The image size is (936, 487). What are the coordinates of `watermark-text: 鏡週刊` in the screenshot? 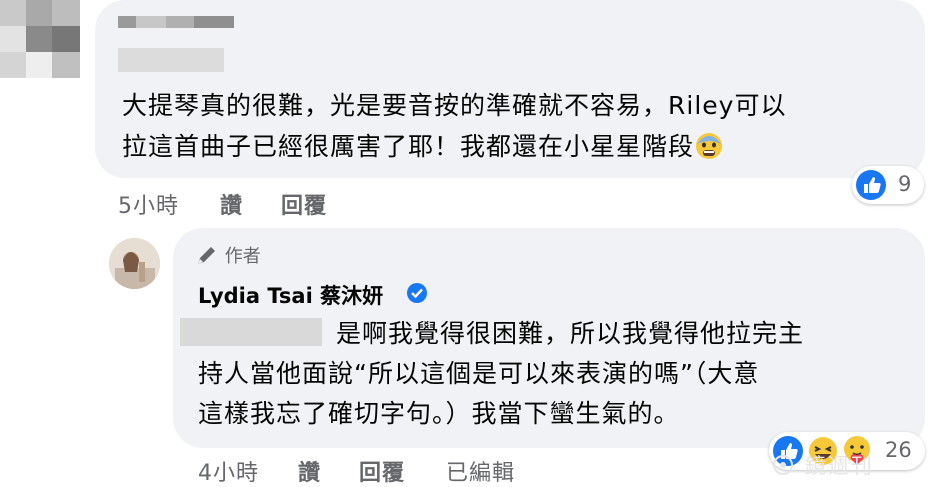 It's located at (839, 466).